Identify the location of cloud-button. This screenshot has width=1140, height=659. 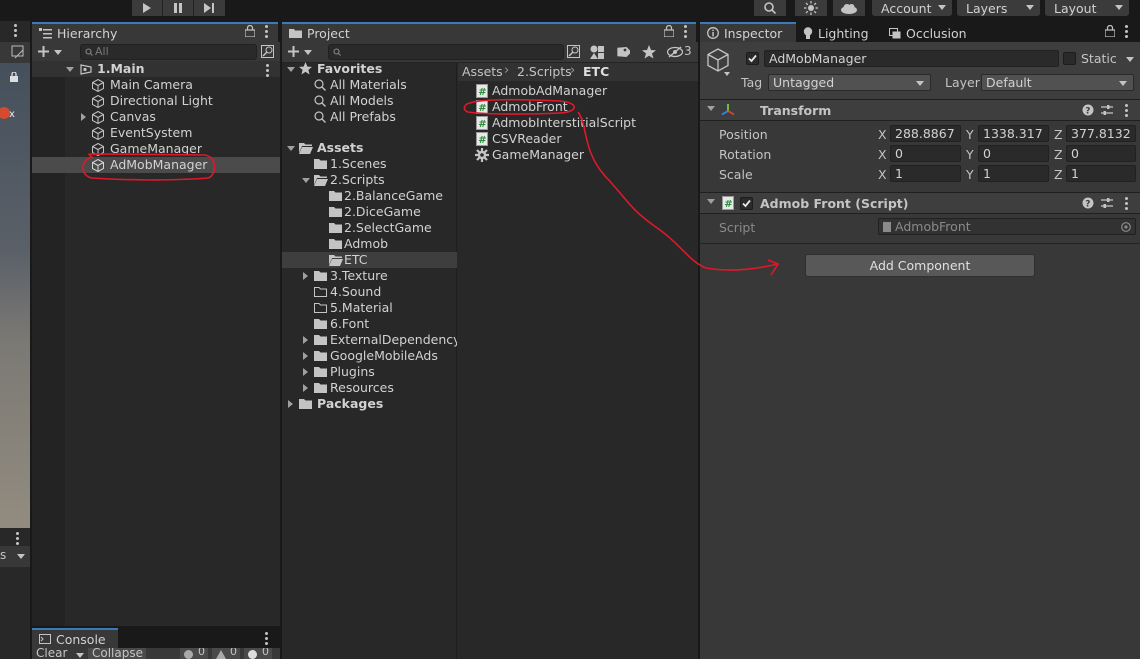
(849, 8).